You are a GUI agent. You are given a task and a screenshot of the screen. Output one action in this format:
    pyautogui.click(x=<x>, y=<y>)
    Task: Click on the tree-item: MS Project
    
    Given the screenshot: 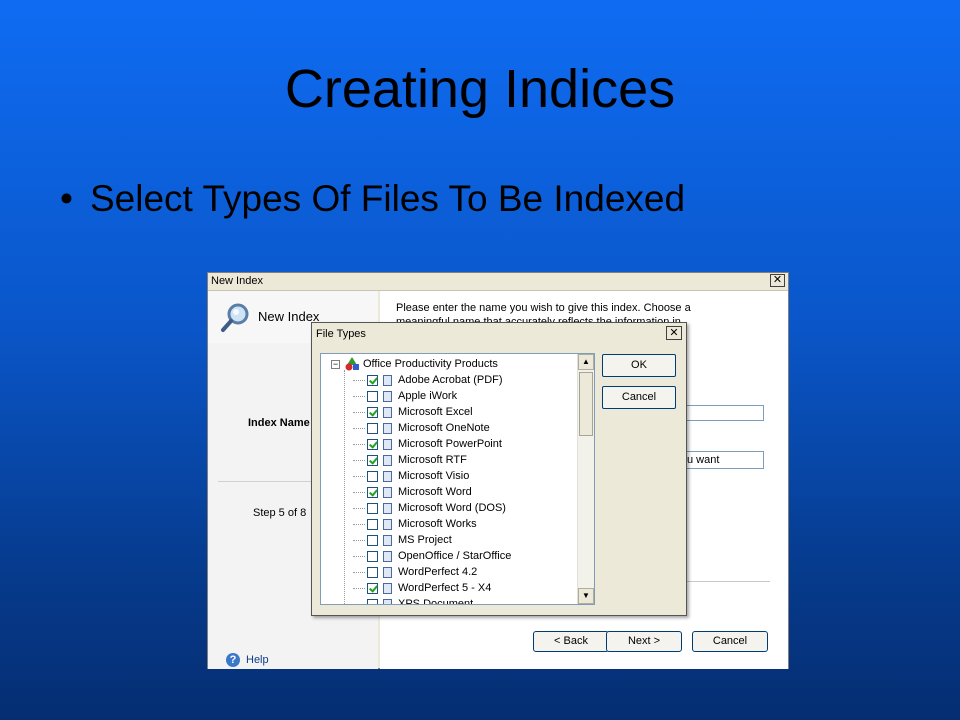 What is the action you would take?
    pyautogui.click(x=402, y=540)
    